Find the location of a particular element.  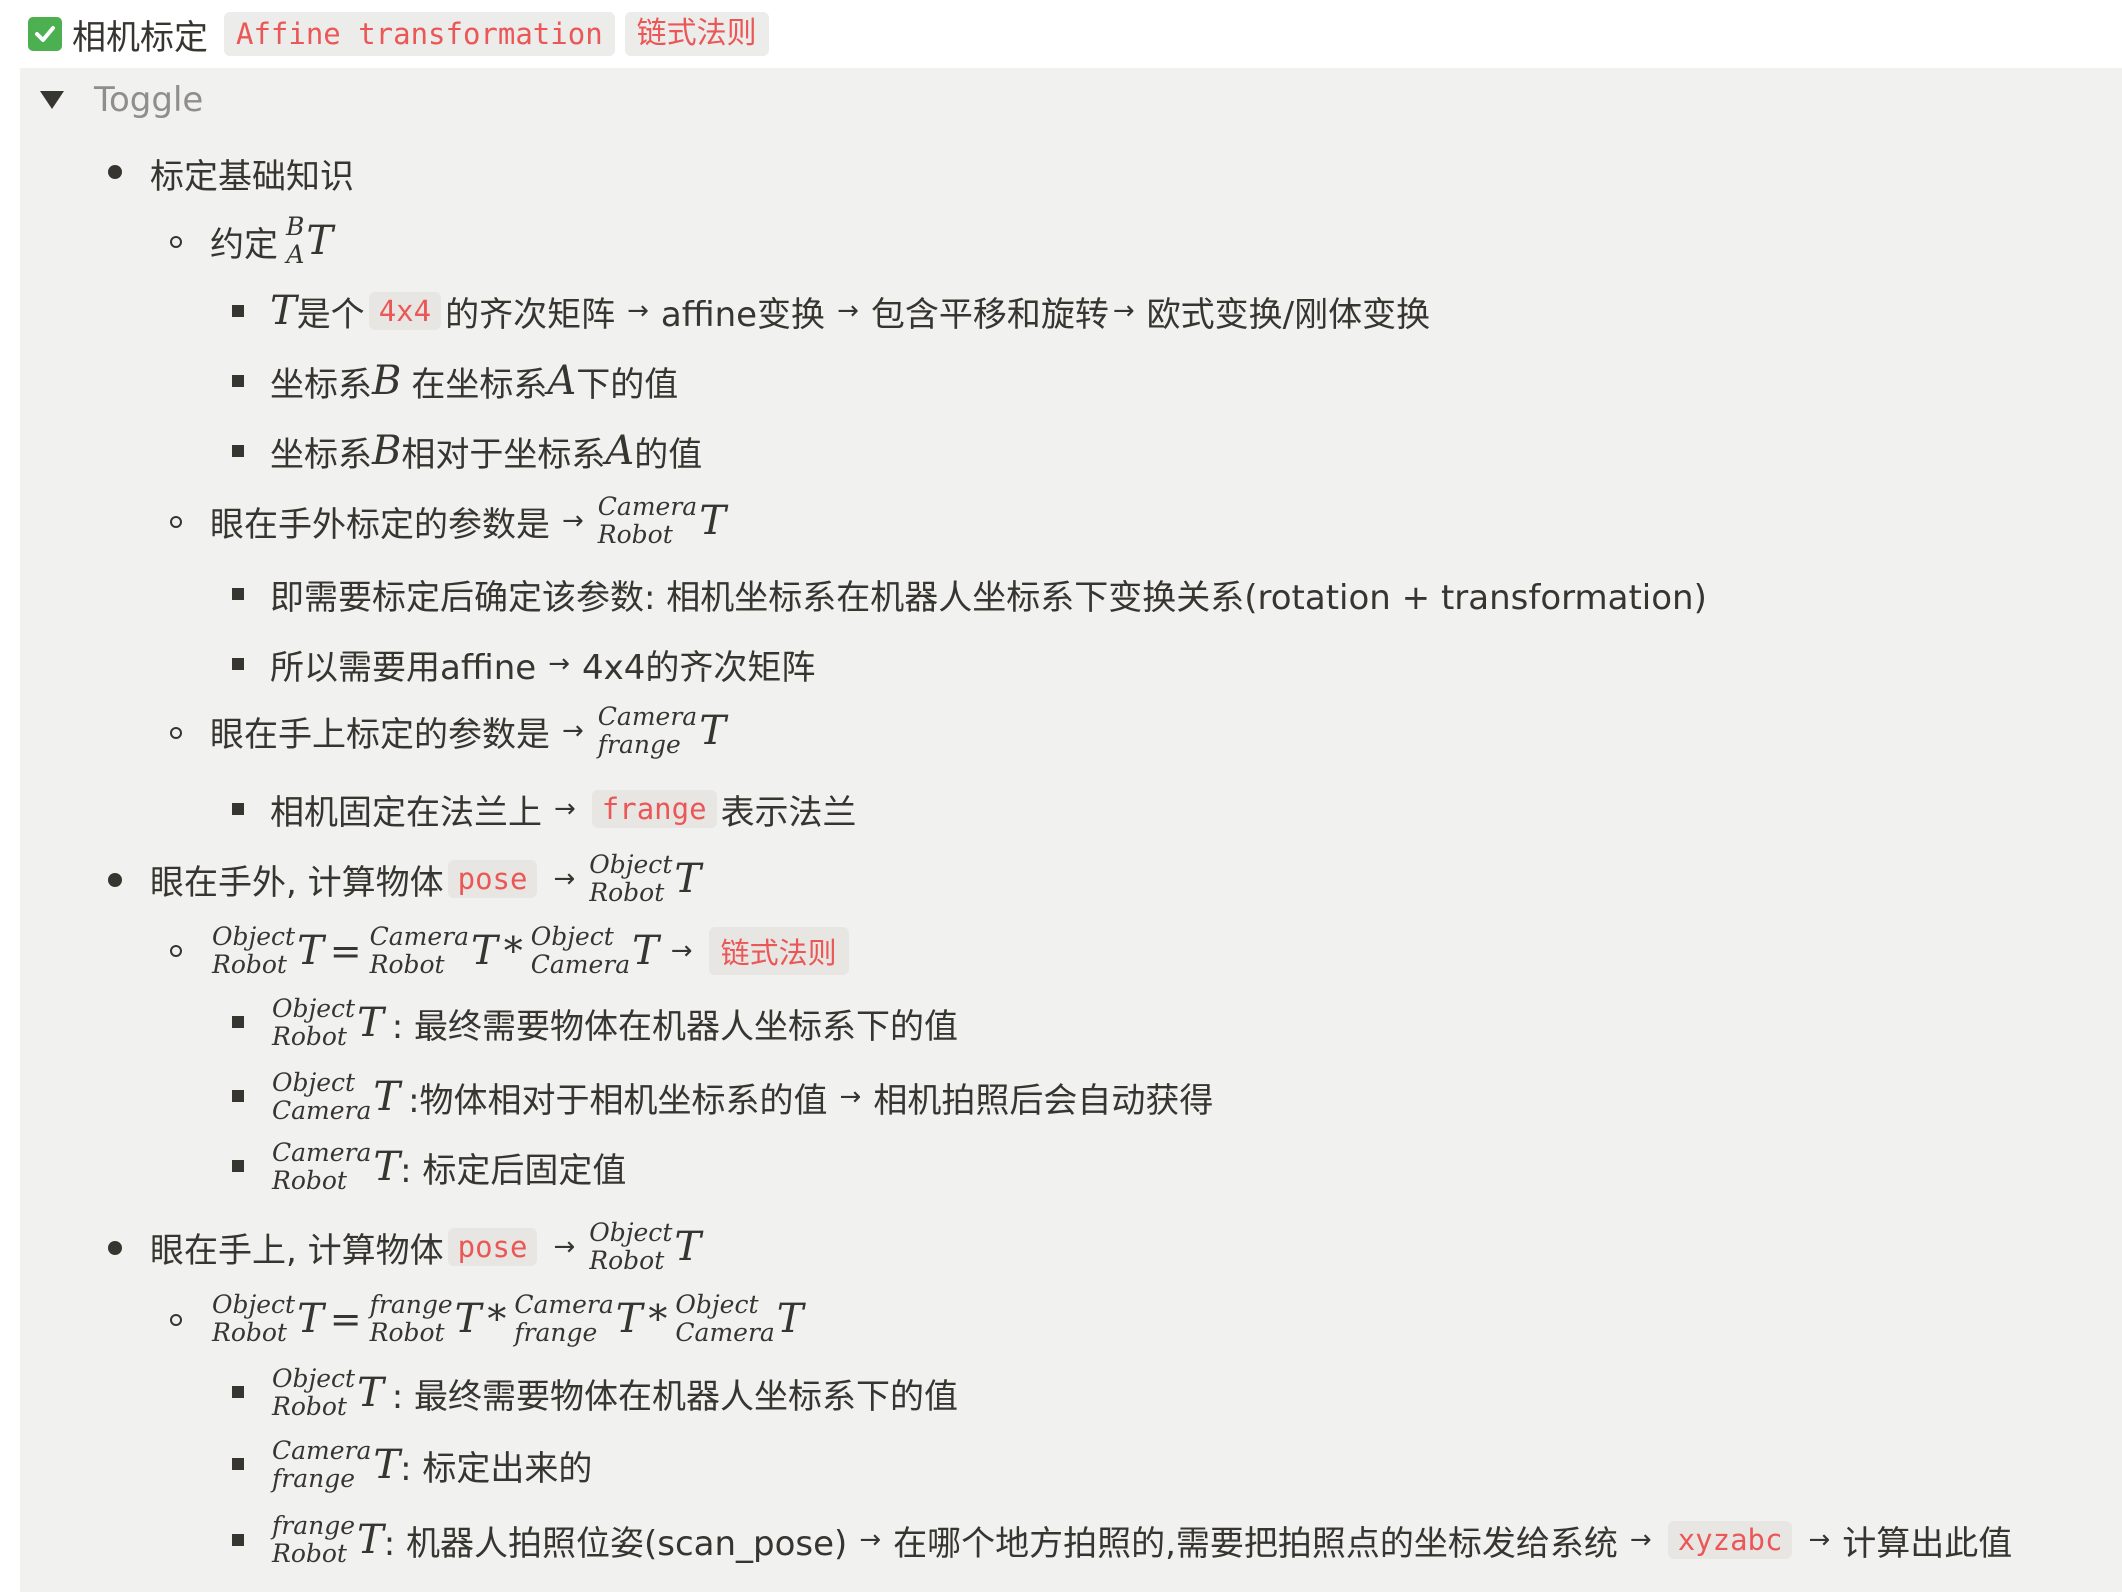

toggle-label: Toggle is located at coordinates (149, 100).